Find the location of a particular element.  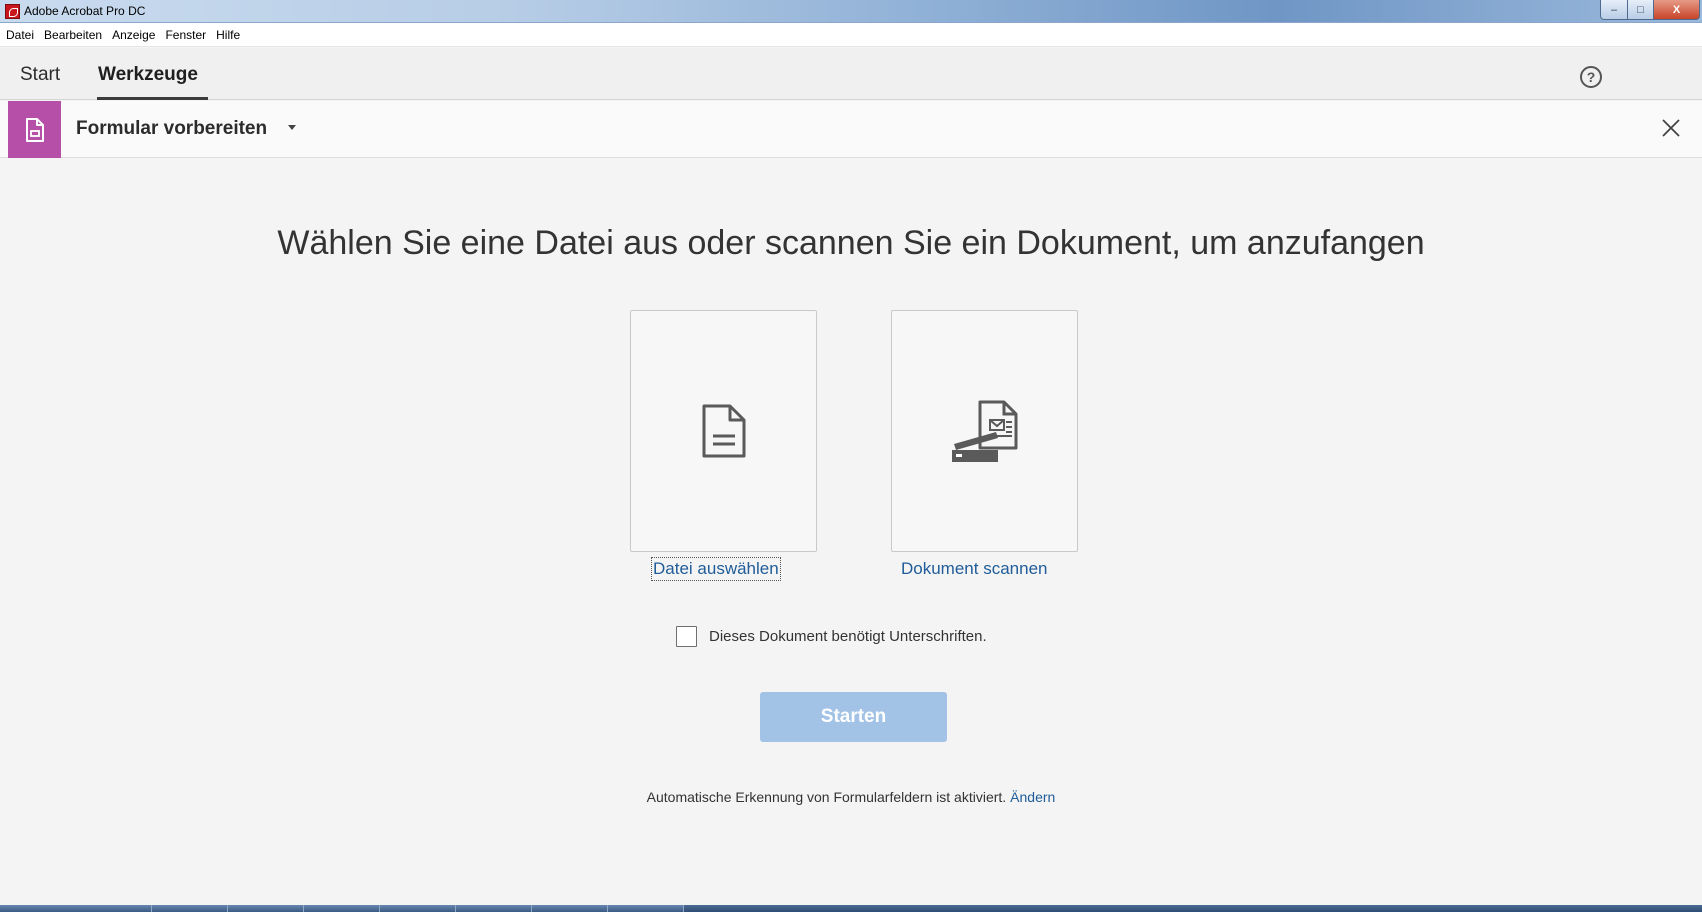

scanner-icon is located at coordinates (984, 431).